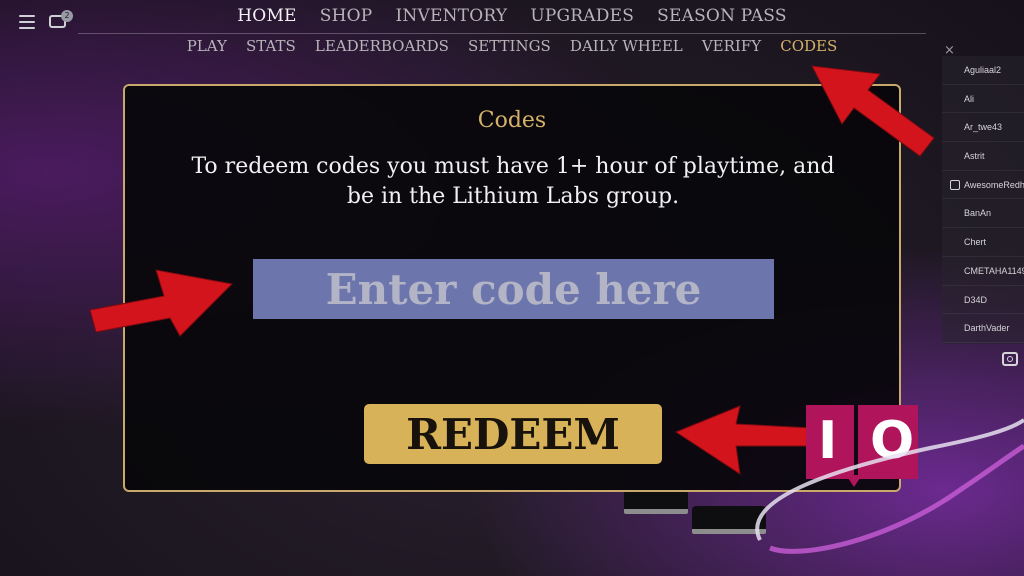 The width and height of the screenshot is (1024, 576). I want to click on player-entry: AwesomeRedhe, so click(983, 185).